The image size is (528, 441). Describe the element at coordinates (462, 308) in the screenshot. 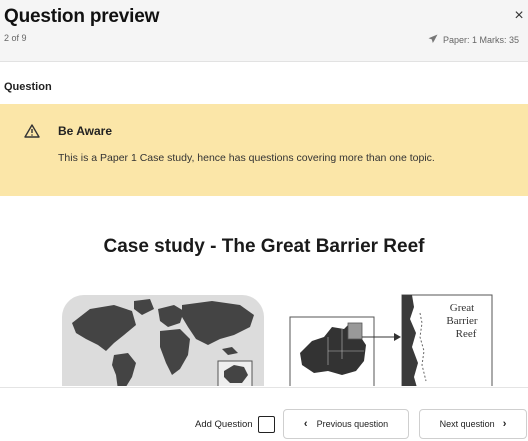

I see `map-label-line-1: Great` at that location.